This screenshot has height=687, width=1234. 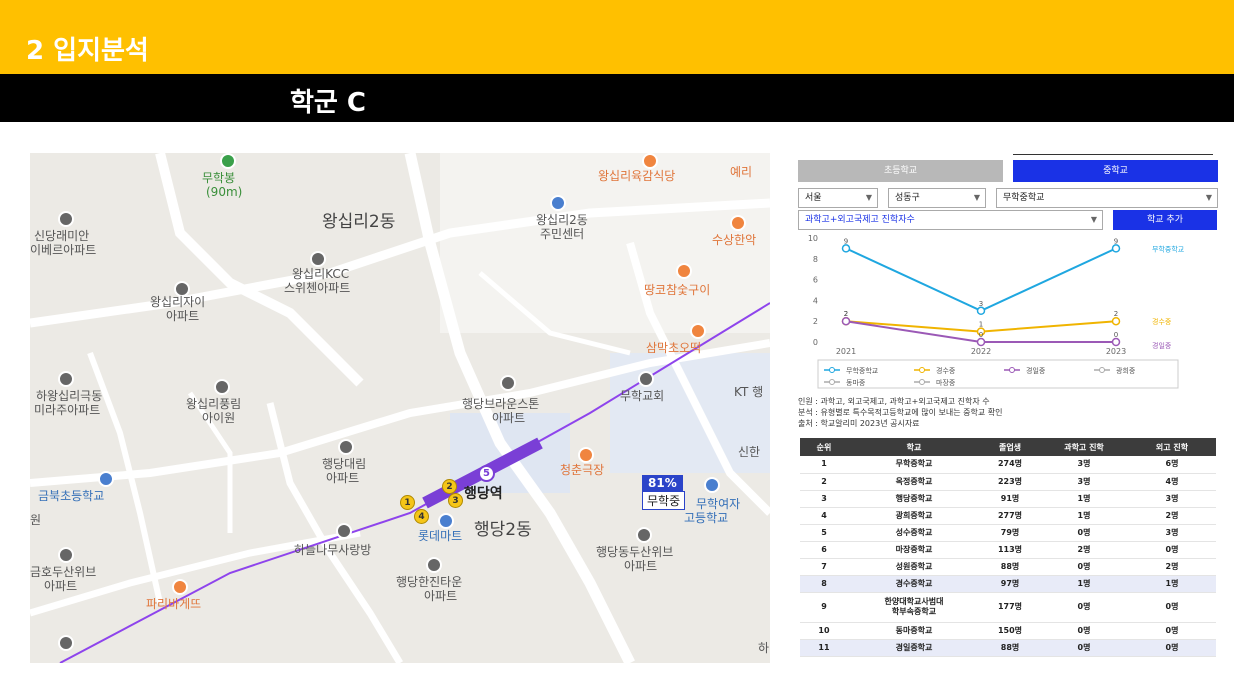 What do you see at coordinates (1168, 248) in the screenshot?
I see `series-end-label: 무학중학교` at bounding box center [1168, 248].